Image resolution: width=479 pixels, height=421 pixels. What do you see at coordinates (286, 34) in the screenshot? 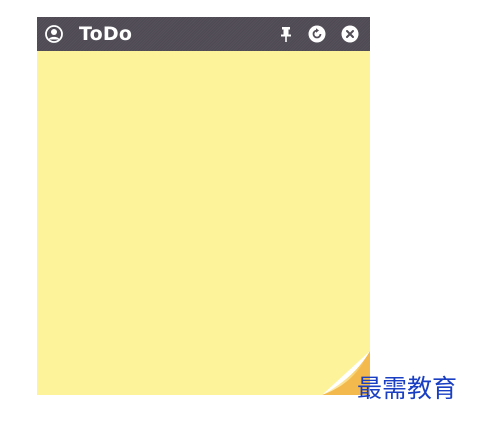
I see `pin-icon` at bounding box center [286, 34].